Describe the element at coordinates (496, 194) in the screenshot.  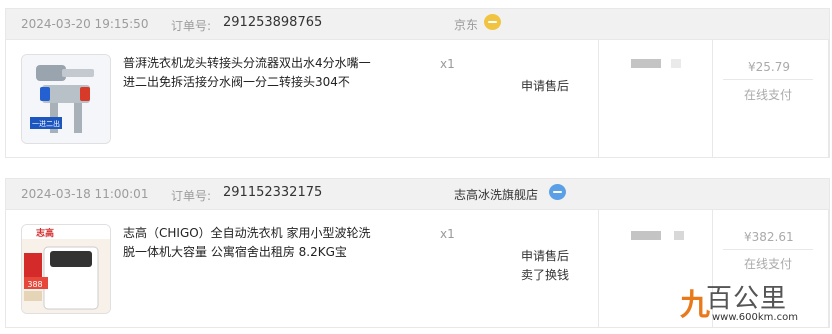
I see `shop-name: 志高冰洗旗舰店` at that location.